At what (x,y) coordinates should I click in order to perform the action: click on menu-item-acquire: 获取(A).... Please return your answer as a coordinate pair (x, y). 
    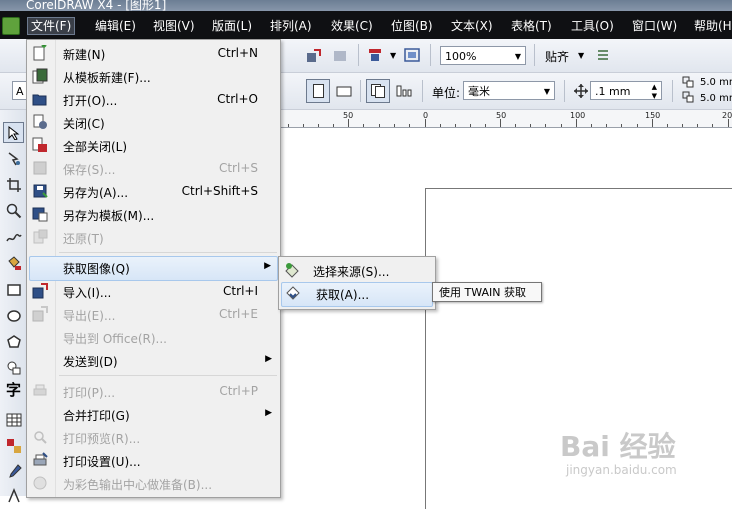
    Looking at the image, I should click on (357, 294).